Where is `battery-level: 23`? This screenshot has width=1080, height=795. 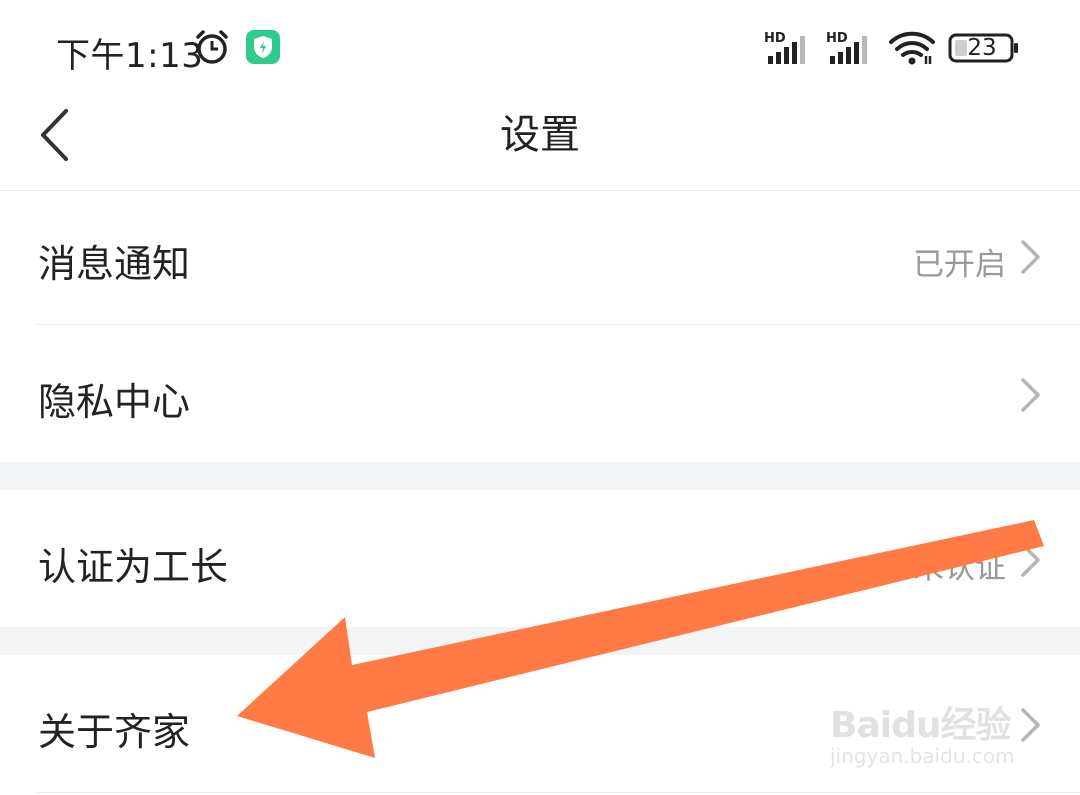 battery-level: 23 is located at coordinates (982, 48).